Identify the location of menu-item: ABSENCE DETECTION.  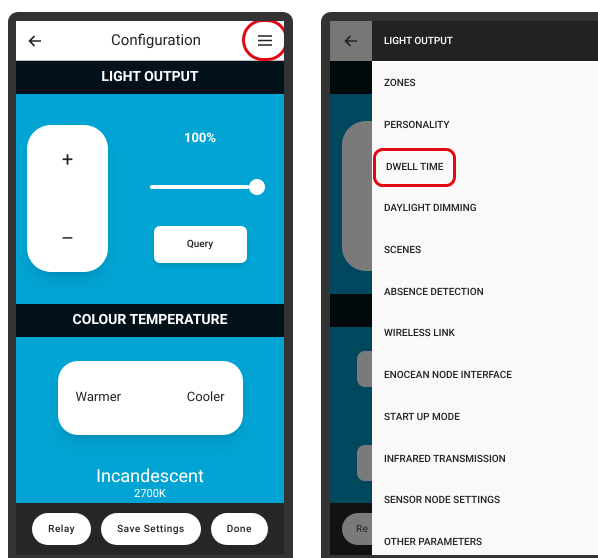
(434, 292).